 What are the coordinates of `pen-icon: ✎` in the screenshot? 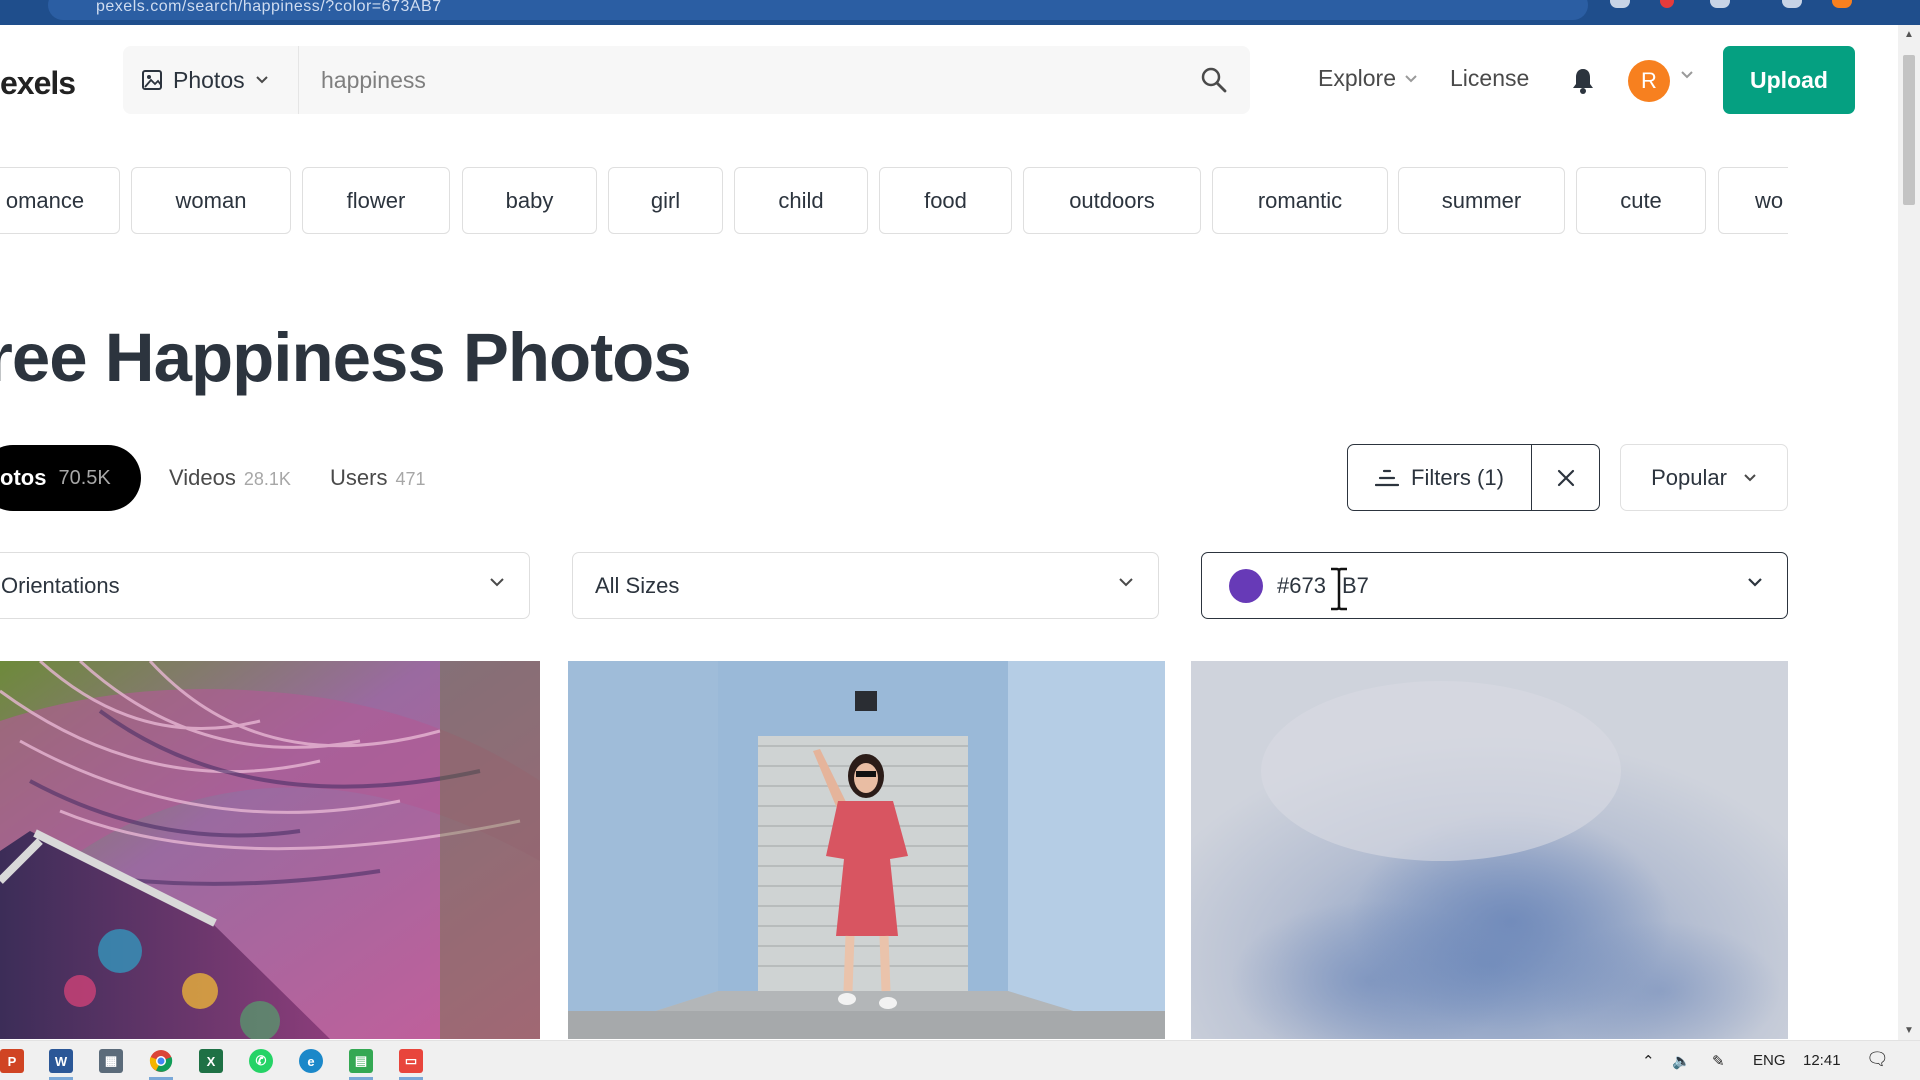 It's located at (1718, 1061).